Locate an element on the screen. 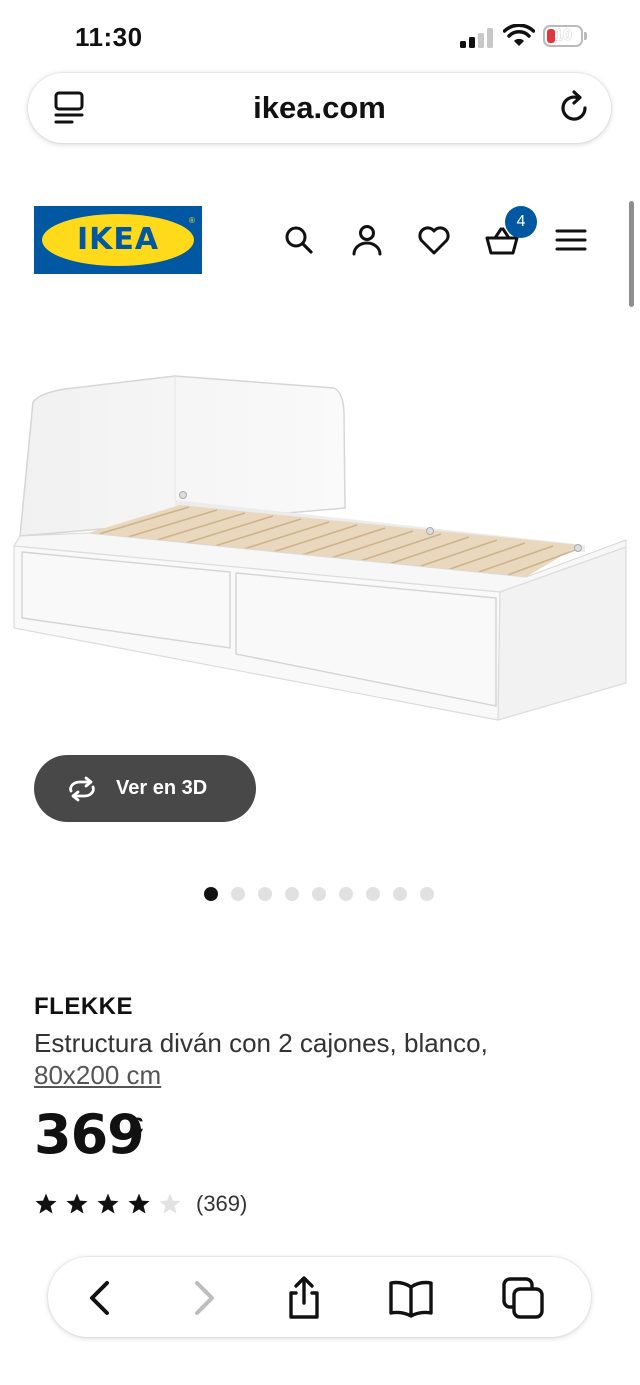 This screenshot has width=640, height=1385. ikea-logo: IKEA ® is located at coordinates (118, 240).